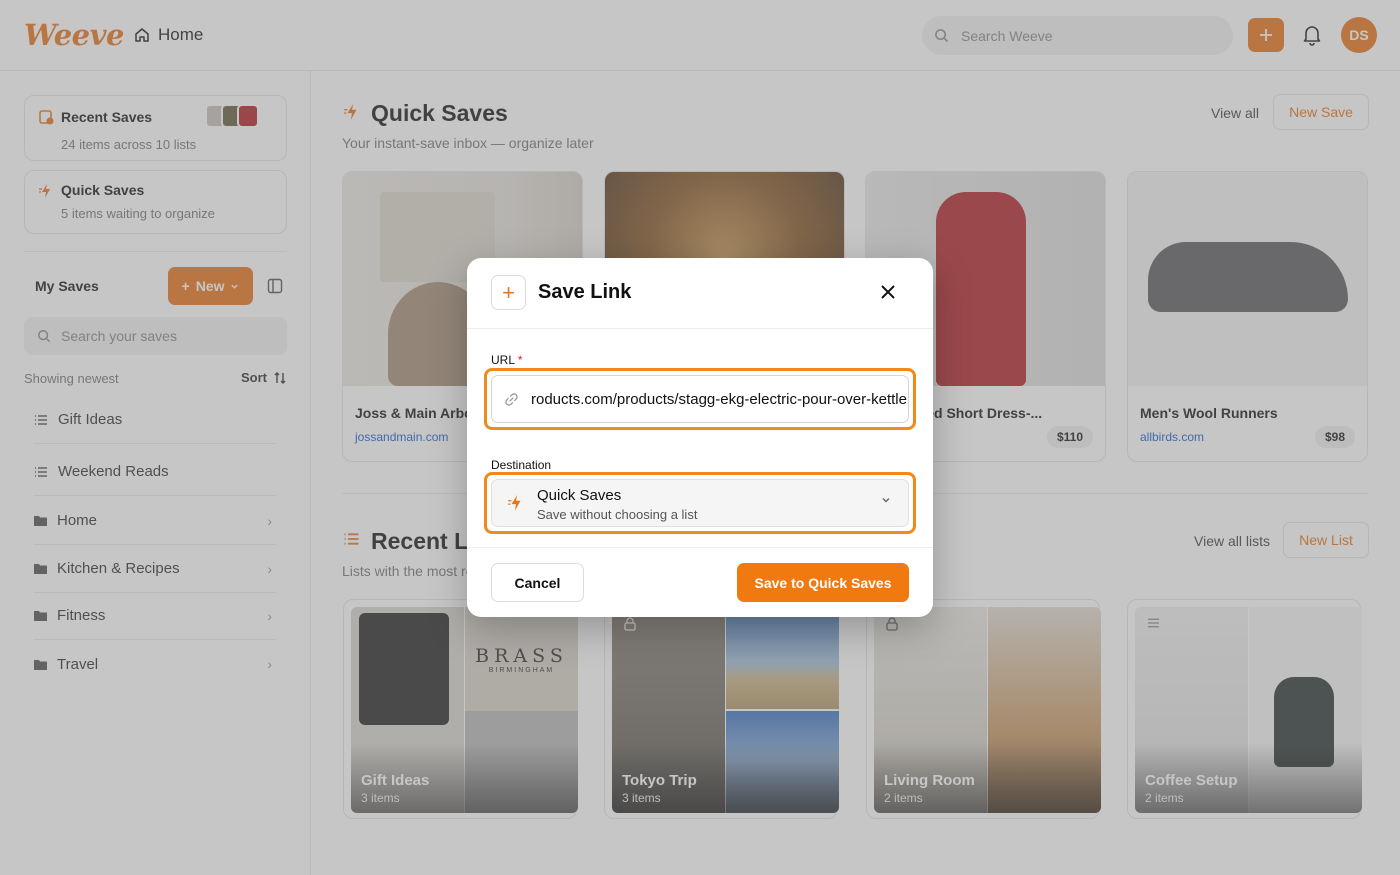  What do you see at coordinates (700, 328) in the screenshot?
I see `dialog-divider` at bounding box center [700, 328].